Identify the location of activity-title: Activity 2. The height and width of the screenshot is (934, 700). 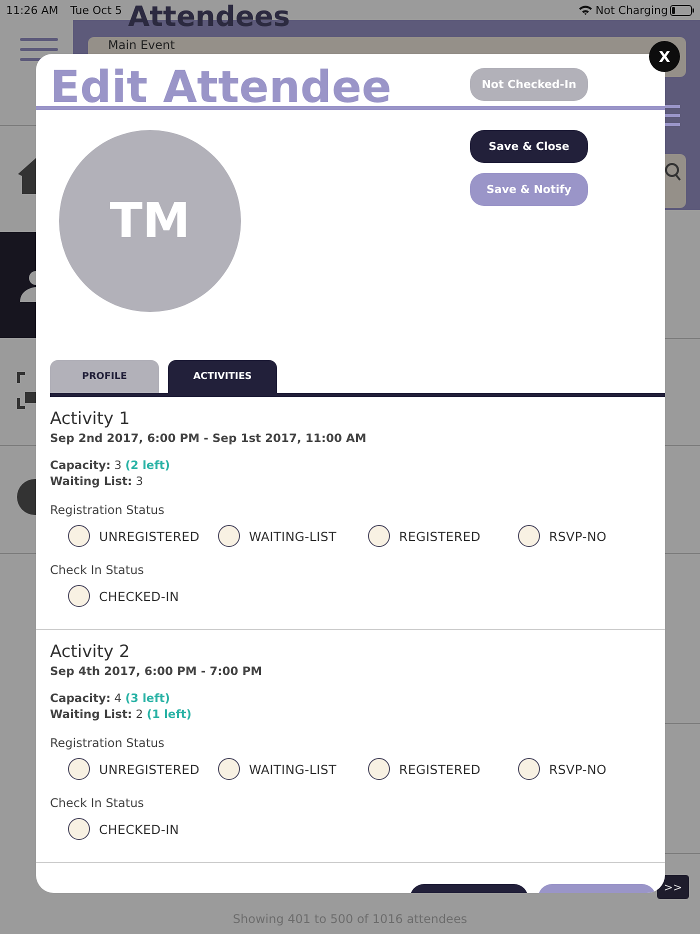
(90, 652).